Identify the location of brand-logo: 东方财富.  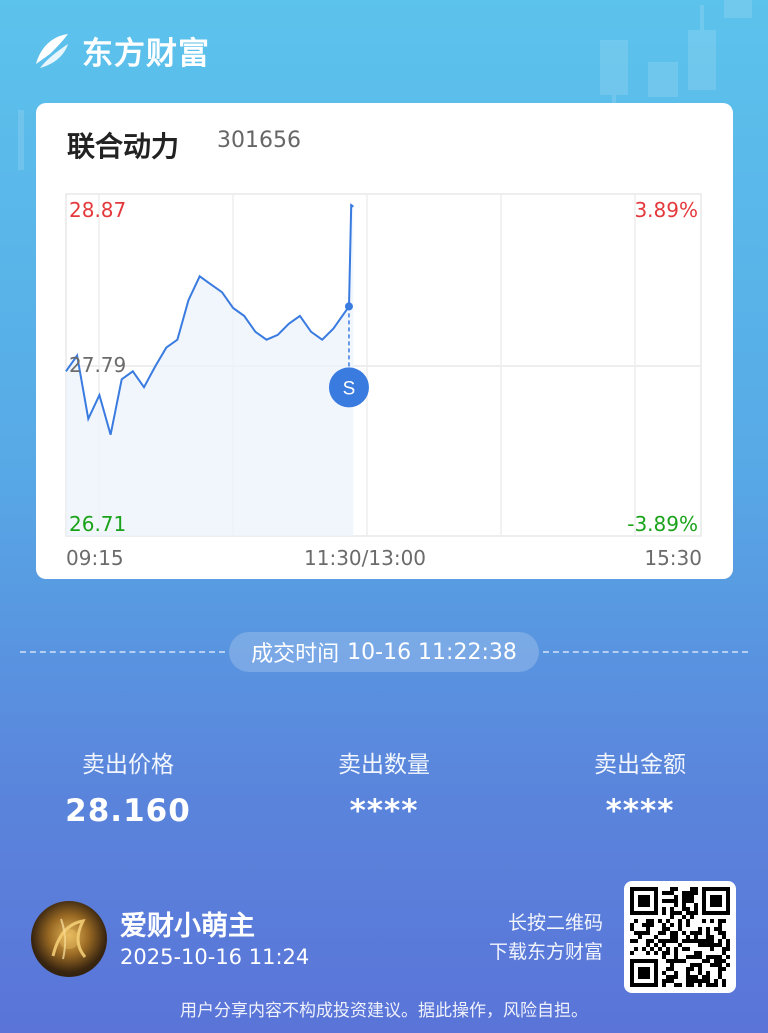
(120, 50).